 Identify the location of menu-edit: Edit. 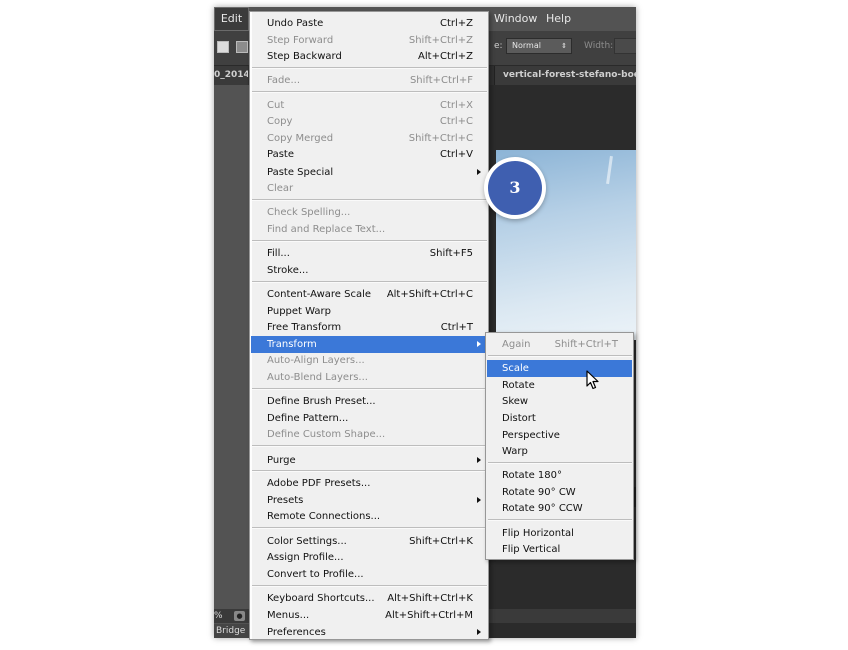
(231, 19).